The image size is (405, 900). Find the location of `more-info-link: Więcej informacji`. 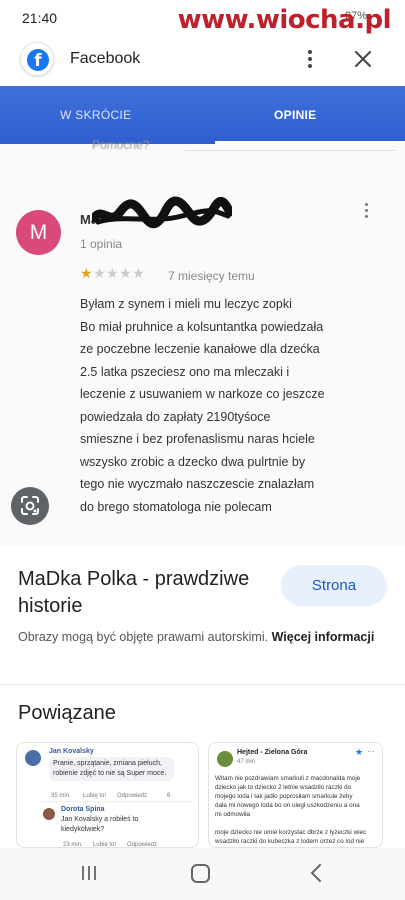

more-info-link: Więcej informacji is located at coordinates (323, 637).